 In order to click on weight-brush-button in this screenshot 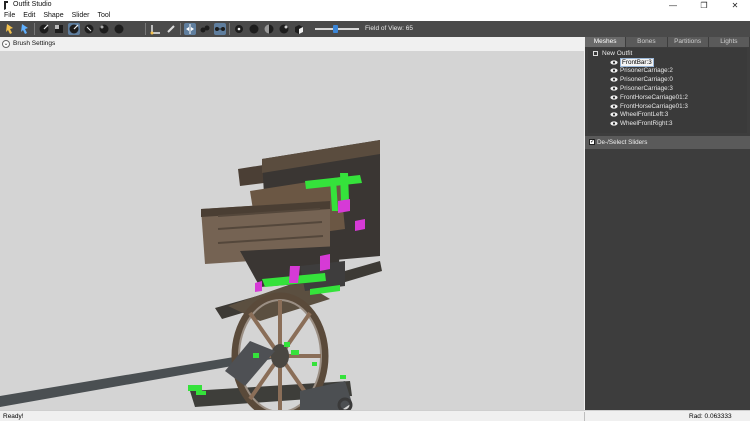, I will do `click(119, 29)`.